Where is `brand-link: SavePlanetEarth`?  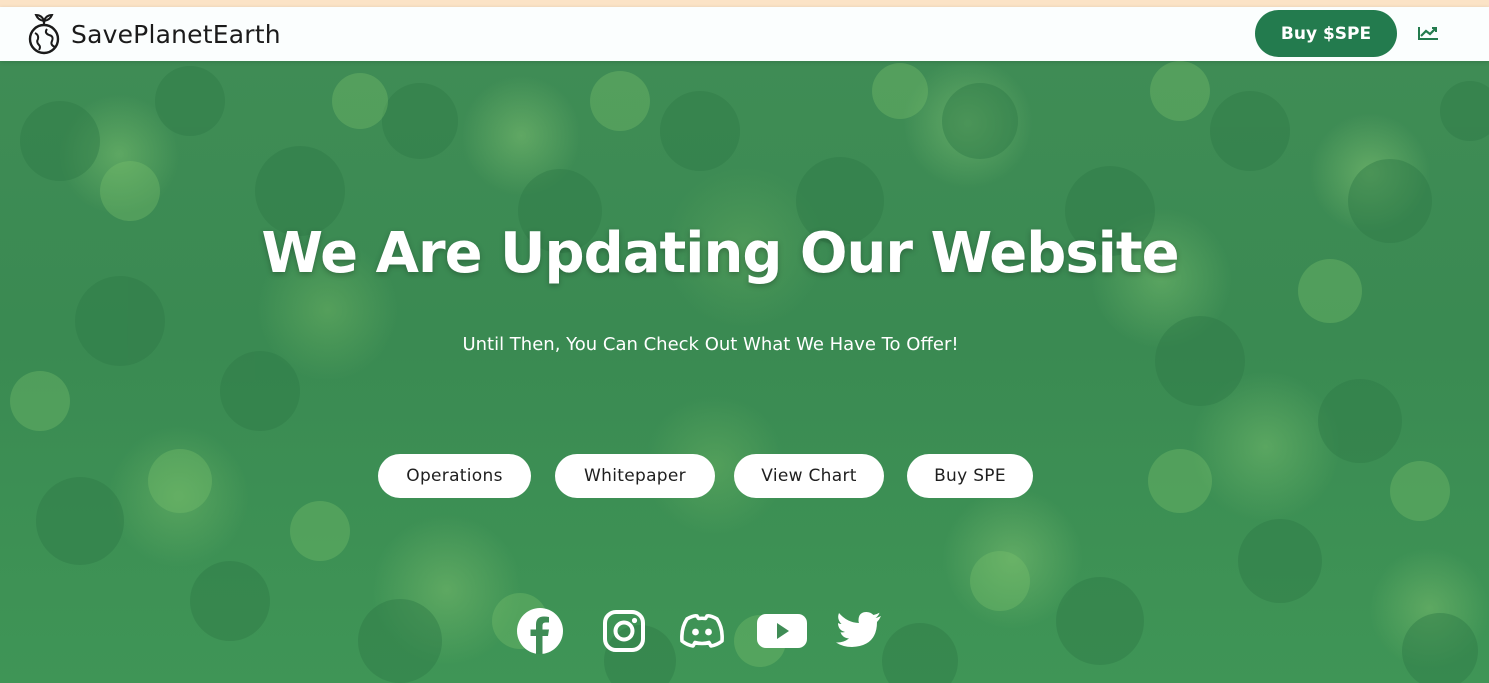
brand-link: SavePlanetEarth is located at coordinates (154, 34).